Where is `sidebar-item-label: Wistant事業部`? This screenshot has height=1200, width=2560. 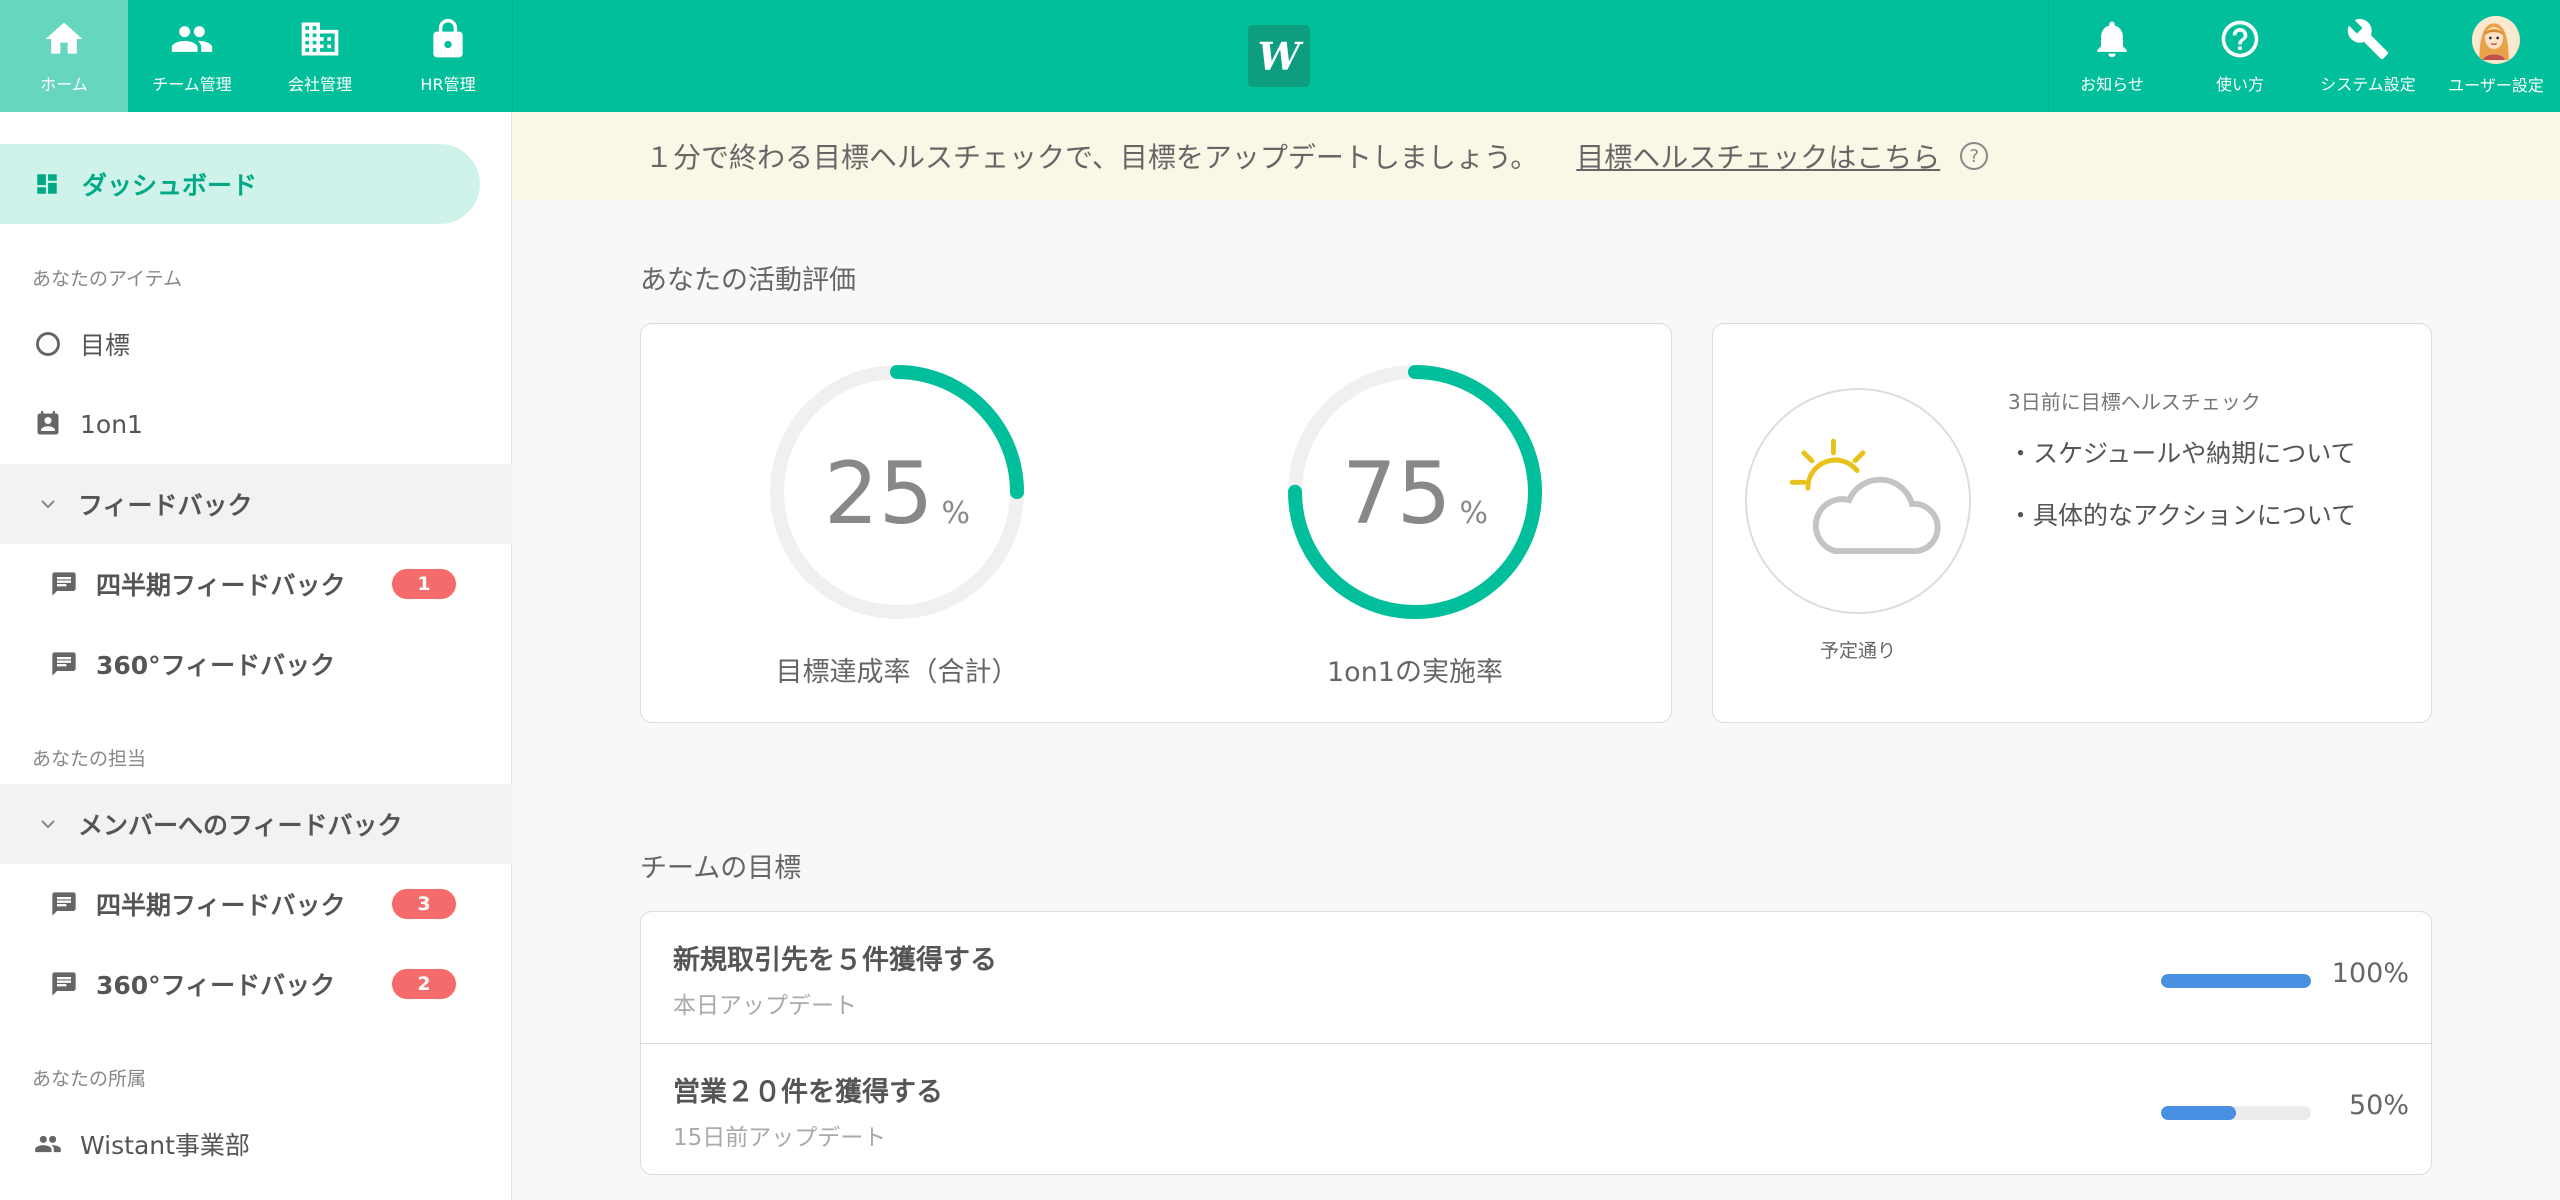 sidebar-item-label: Wistant事業部 is located at coordinates (165, 1145).